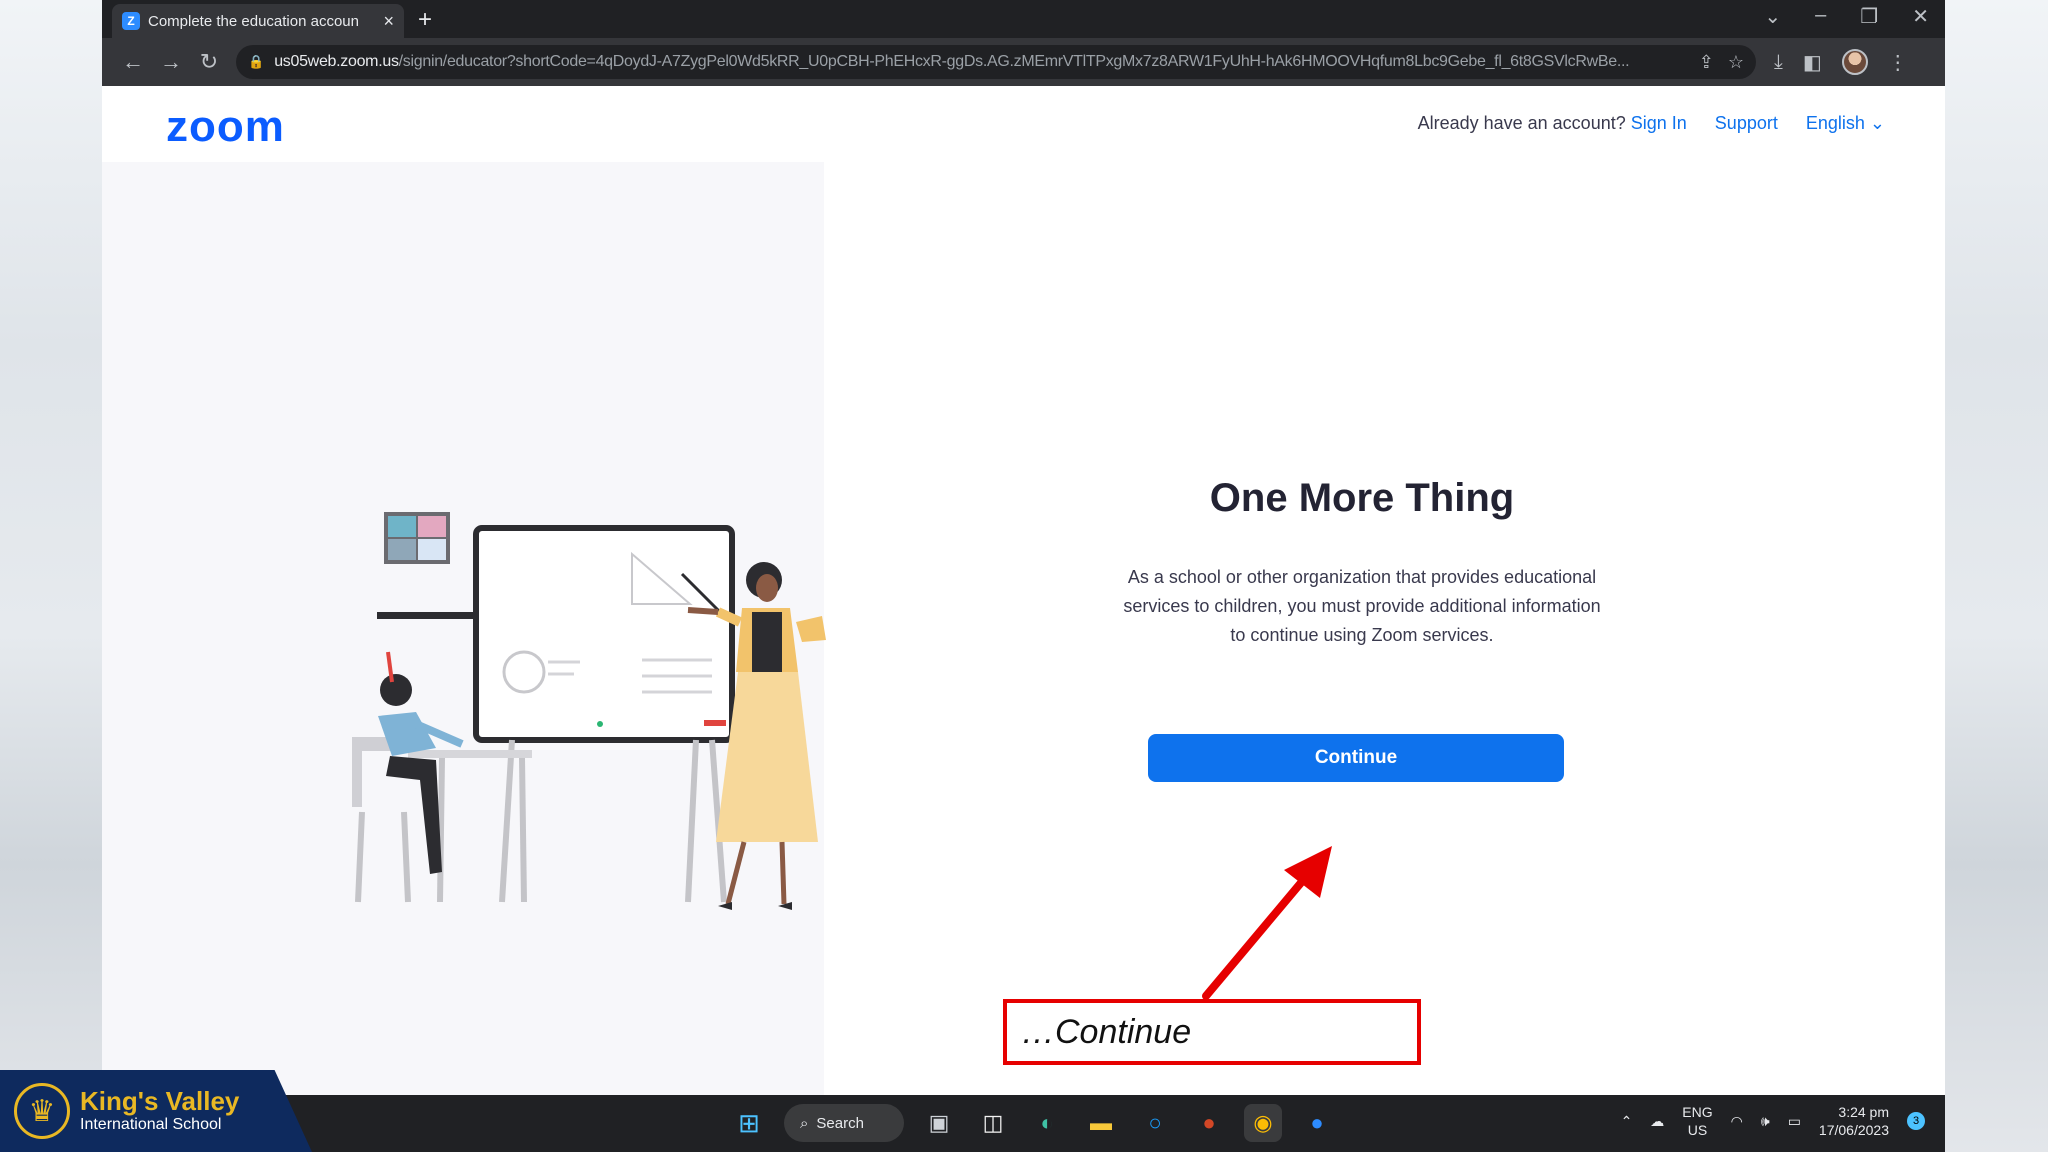 Image resolution: width=2048 pixels, height=1152 pixels. I want to click on background-left, so click(51, 576).